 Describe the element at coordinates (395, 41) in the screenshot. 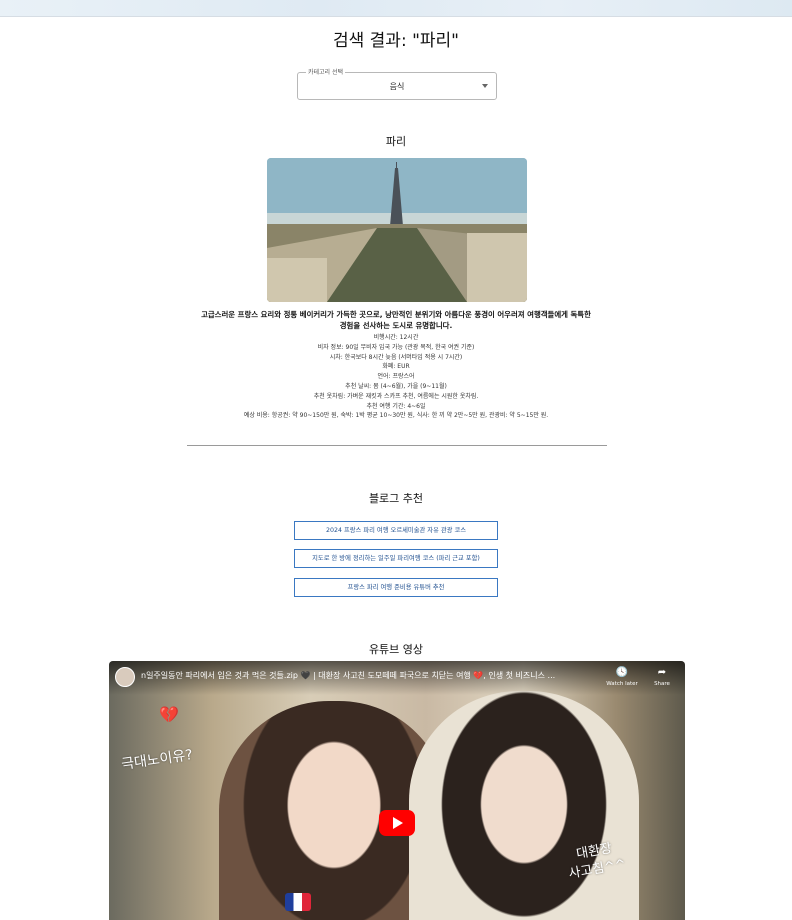

I see `page-title: 검색 결과: "파리"` at that location.